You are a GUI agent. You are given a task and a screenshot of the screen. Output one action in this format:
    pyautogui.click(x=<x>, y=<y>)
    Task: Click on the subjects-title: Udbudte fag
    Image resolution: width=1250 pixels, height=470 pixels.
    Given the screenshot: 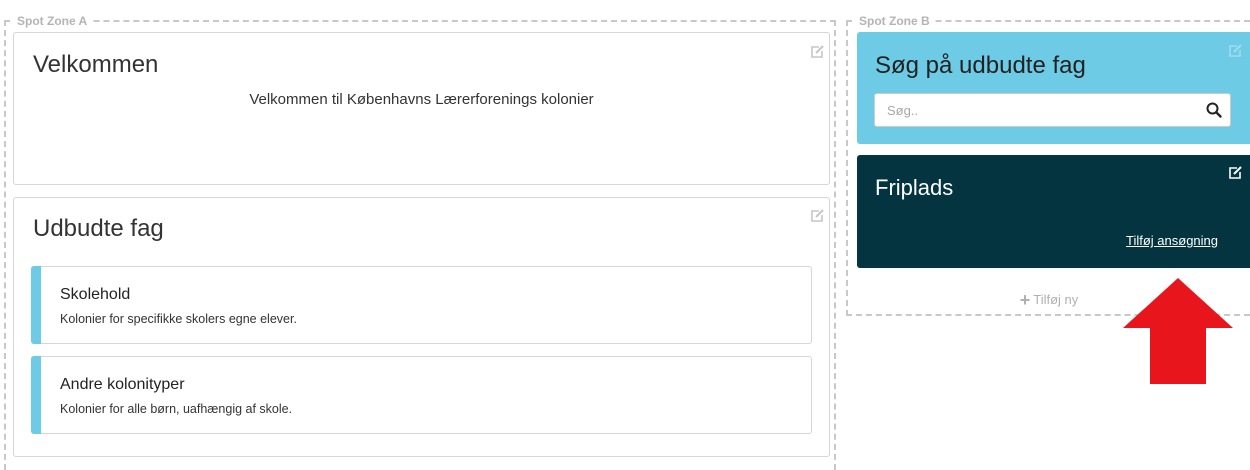 What is the action you would take?
    pyautogui.click(x=98, y=228)
    